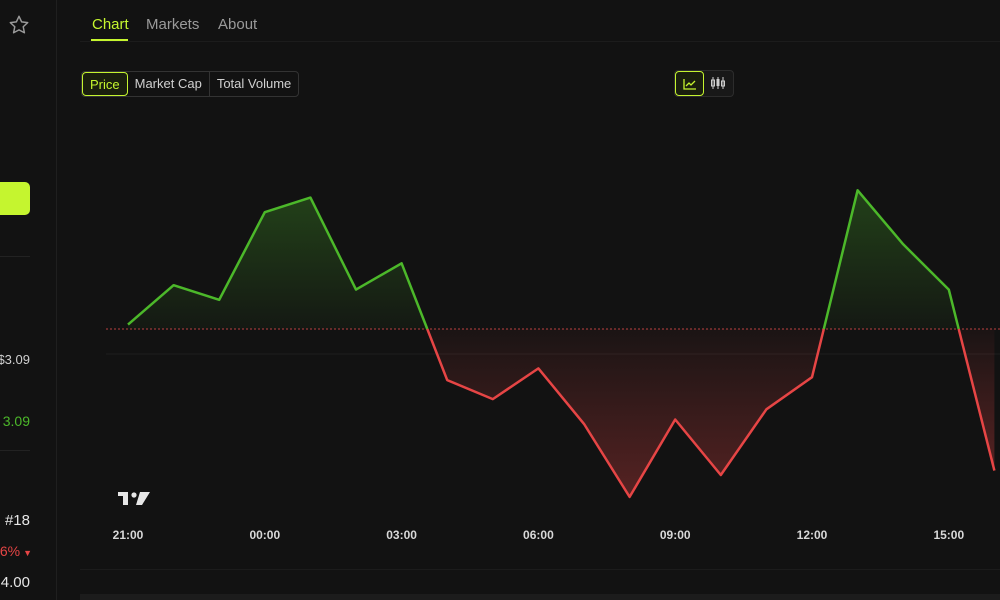  I want to click on x-tick-label: 09:00, so click(675, 535).